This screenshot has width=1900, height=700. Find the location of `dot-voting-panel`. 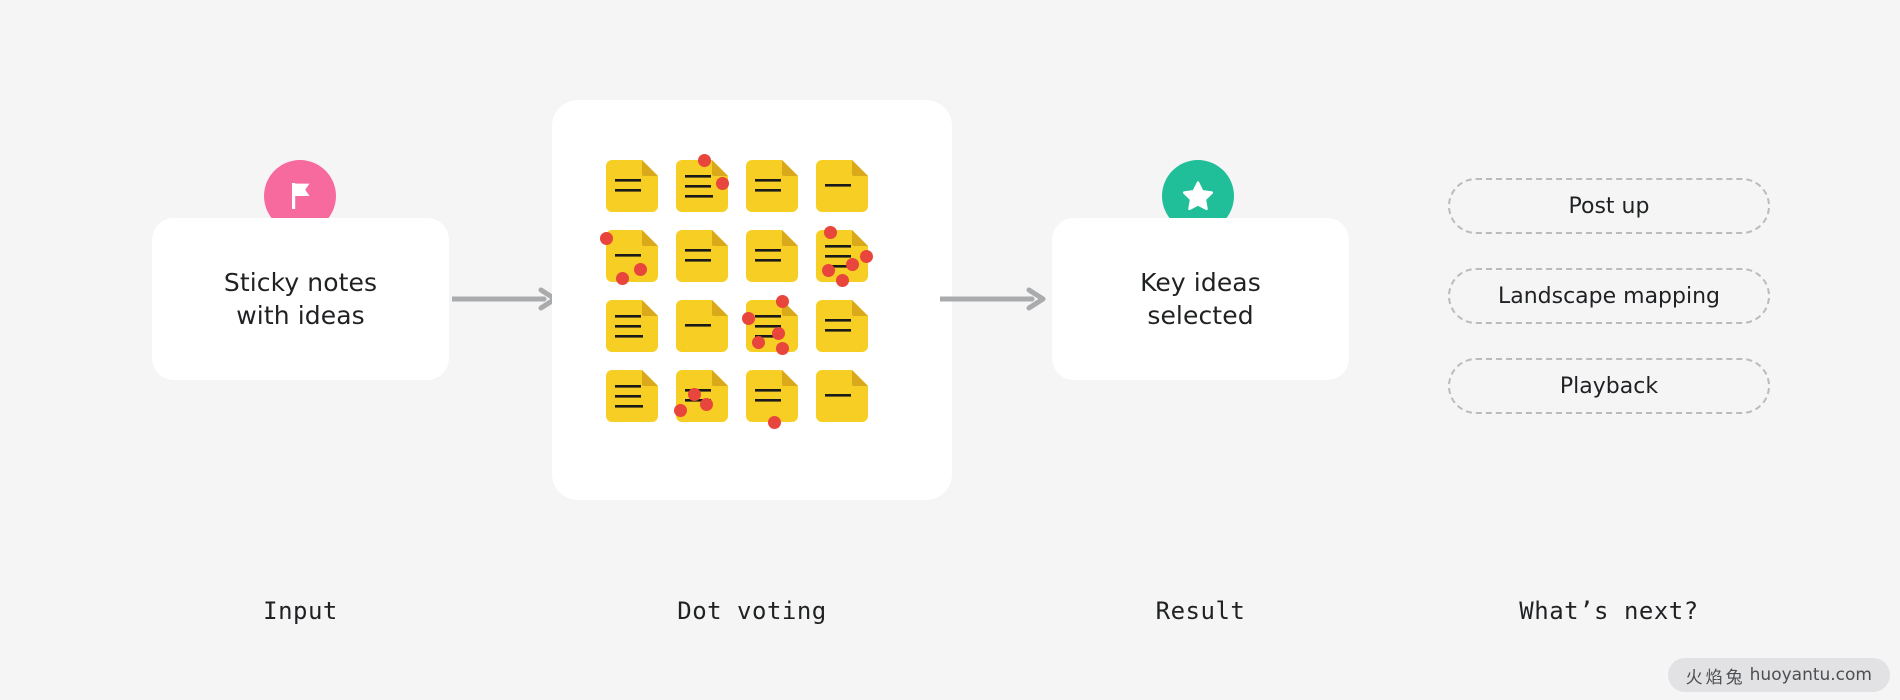

dot-voting-panel is located at coordinates (752, 300).